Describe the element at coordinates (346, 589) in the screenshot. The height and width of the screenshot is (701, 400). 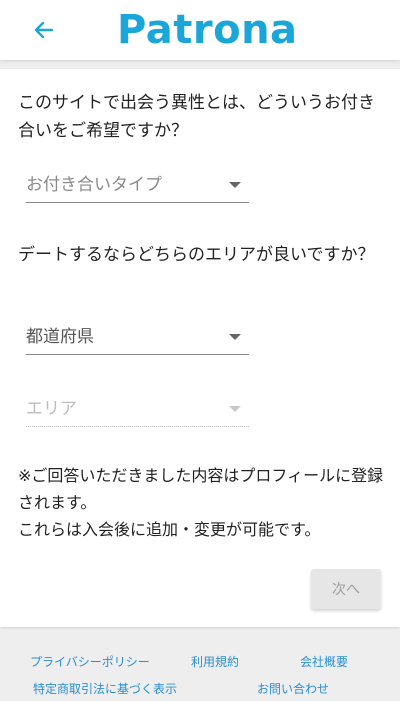
I see `next-button: 次へ` at that location.